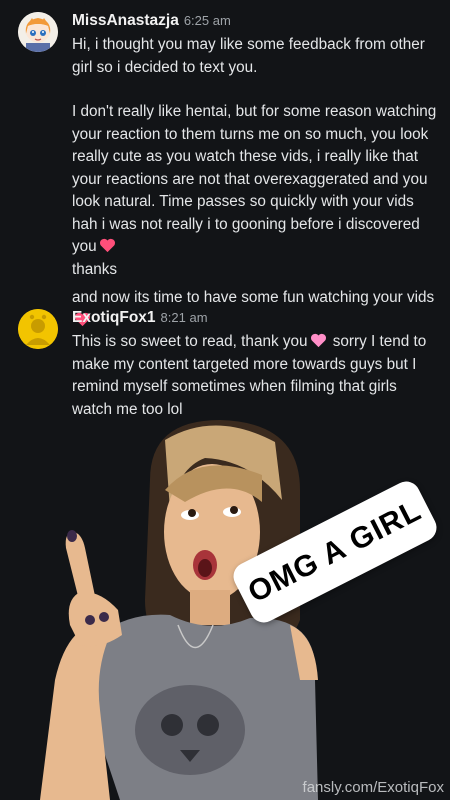  I want to click on message-header: ExotiqFox1 8:21 am, so click(140, 318).